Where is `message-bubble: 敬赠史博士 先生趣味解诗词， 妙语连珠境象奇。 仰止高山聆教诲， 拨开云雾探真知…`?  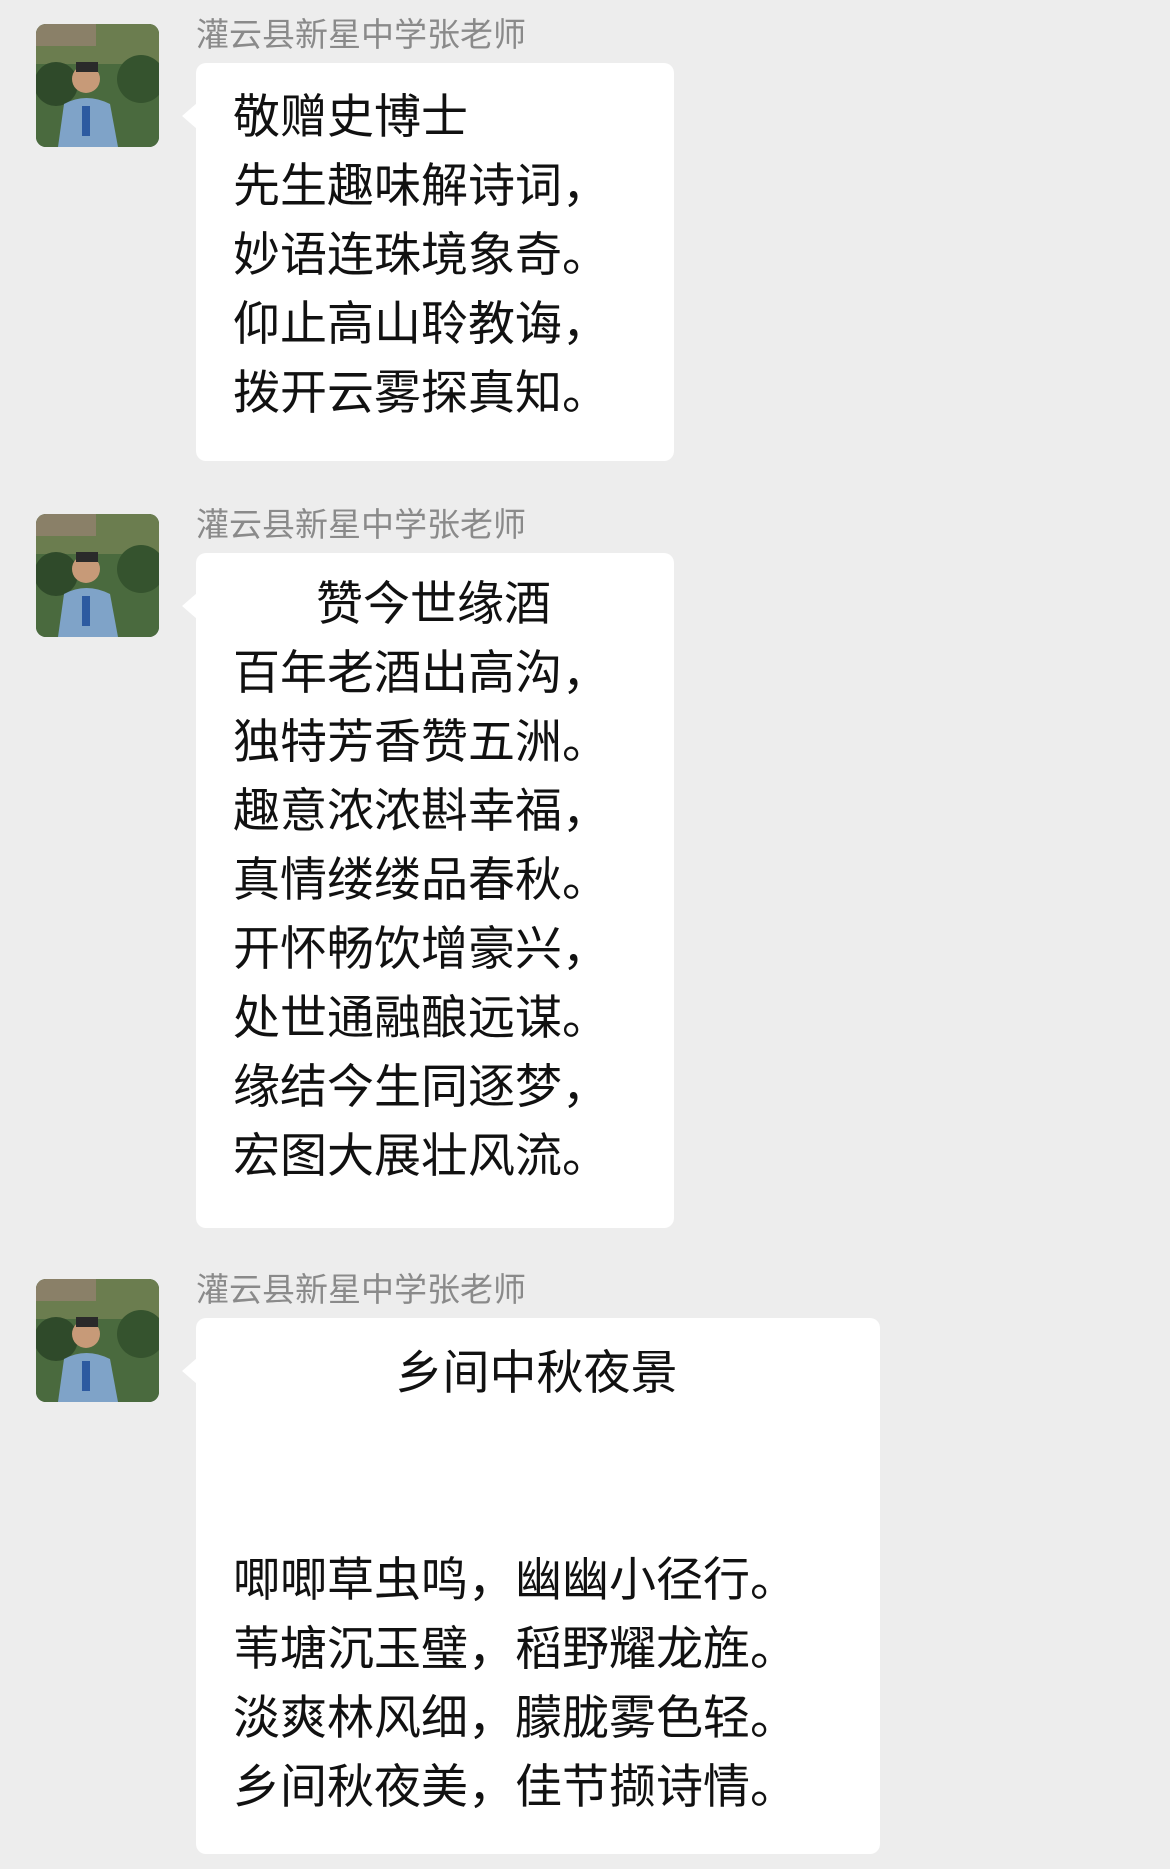
message-bubble: 敬赠史博士 先生趣味解诗词， 妙语连珠境象奇。 仰止高山聆教诲， 拨开云雾探真知… is located at coordinates (428, 262).